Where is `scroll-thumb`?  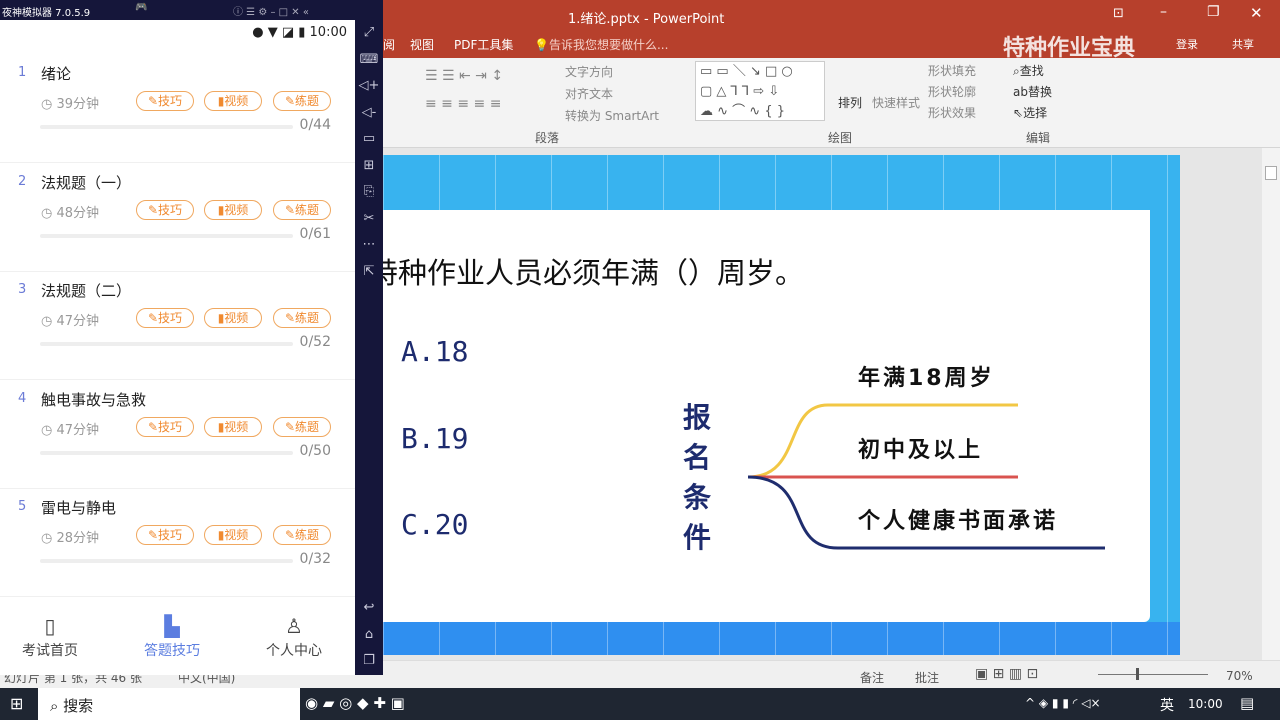
scroll-thumb is located at coordinates (1271, 173).